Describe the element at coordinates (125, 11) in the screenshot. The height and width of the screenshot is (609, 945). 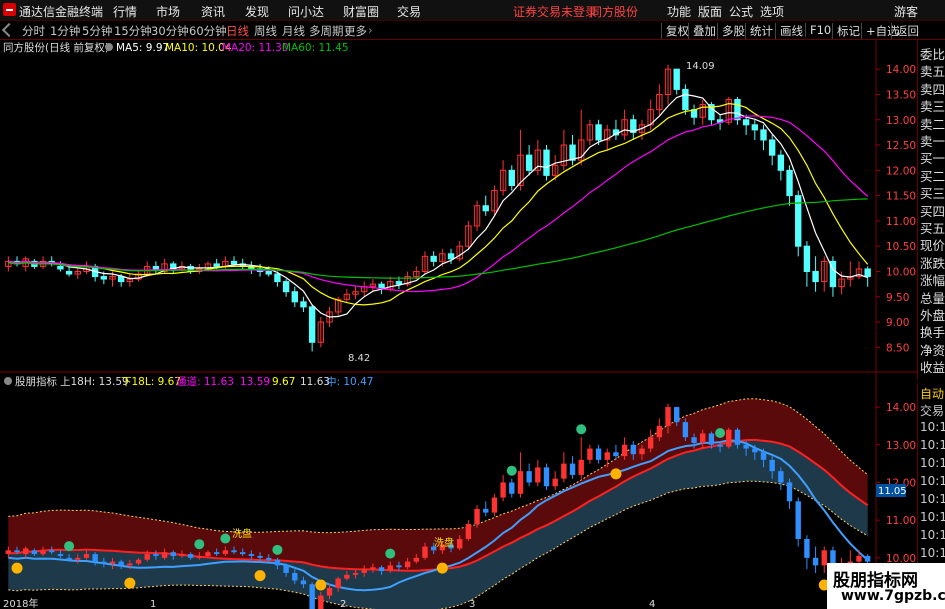
I see `menu-quotes: 行情` at that location.